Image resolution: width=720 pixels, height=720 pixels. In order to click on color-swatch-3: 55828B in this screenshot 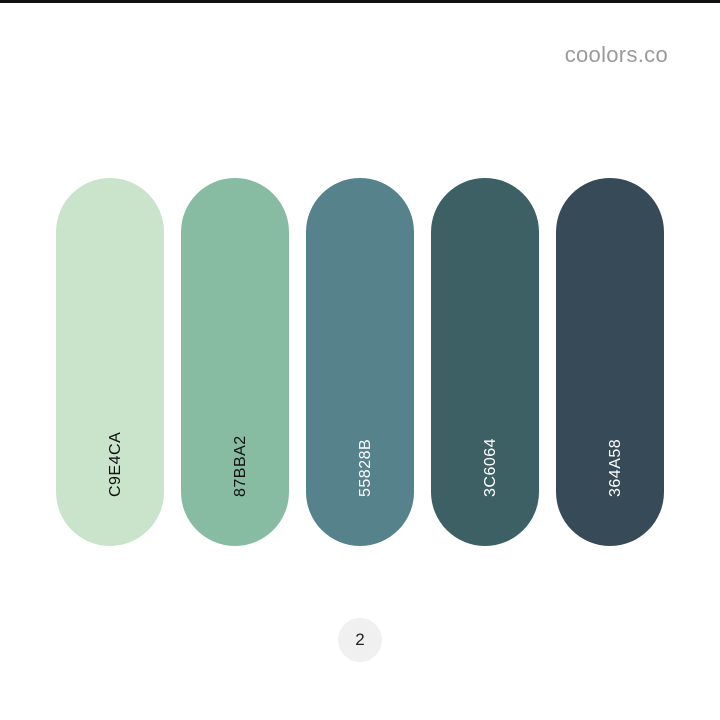, I will do `click(360, 362)`.